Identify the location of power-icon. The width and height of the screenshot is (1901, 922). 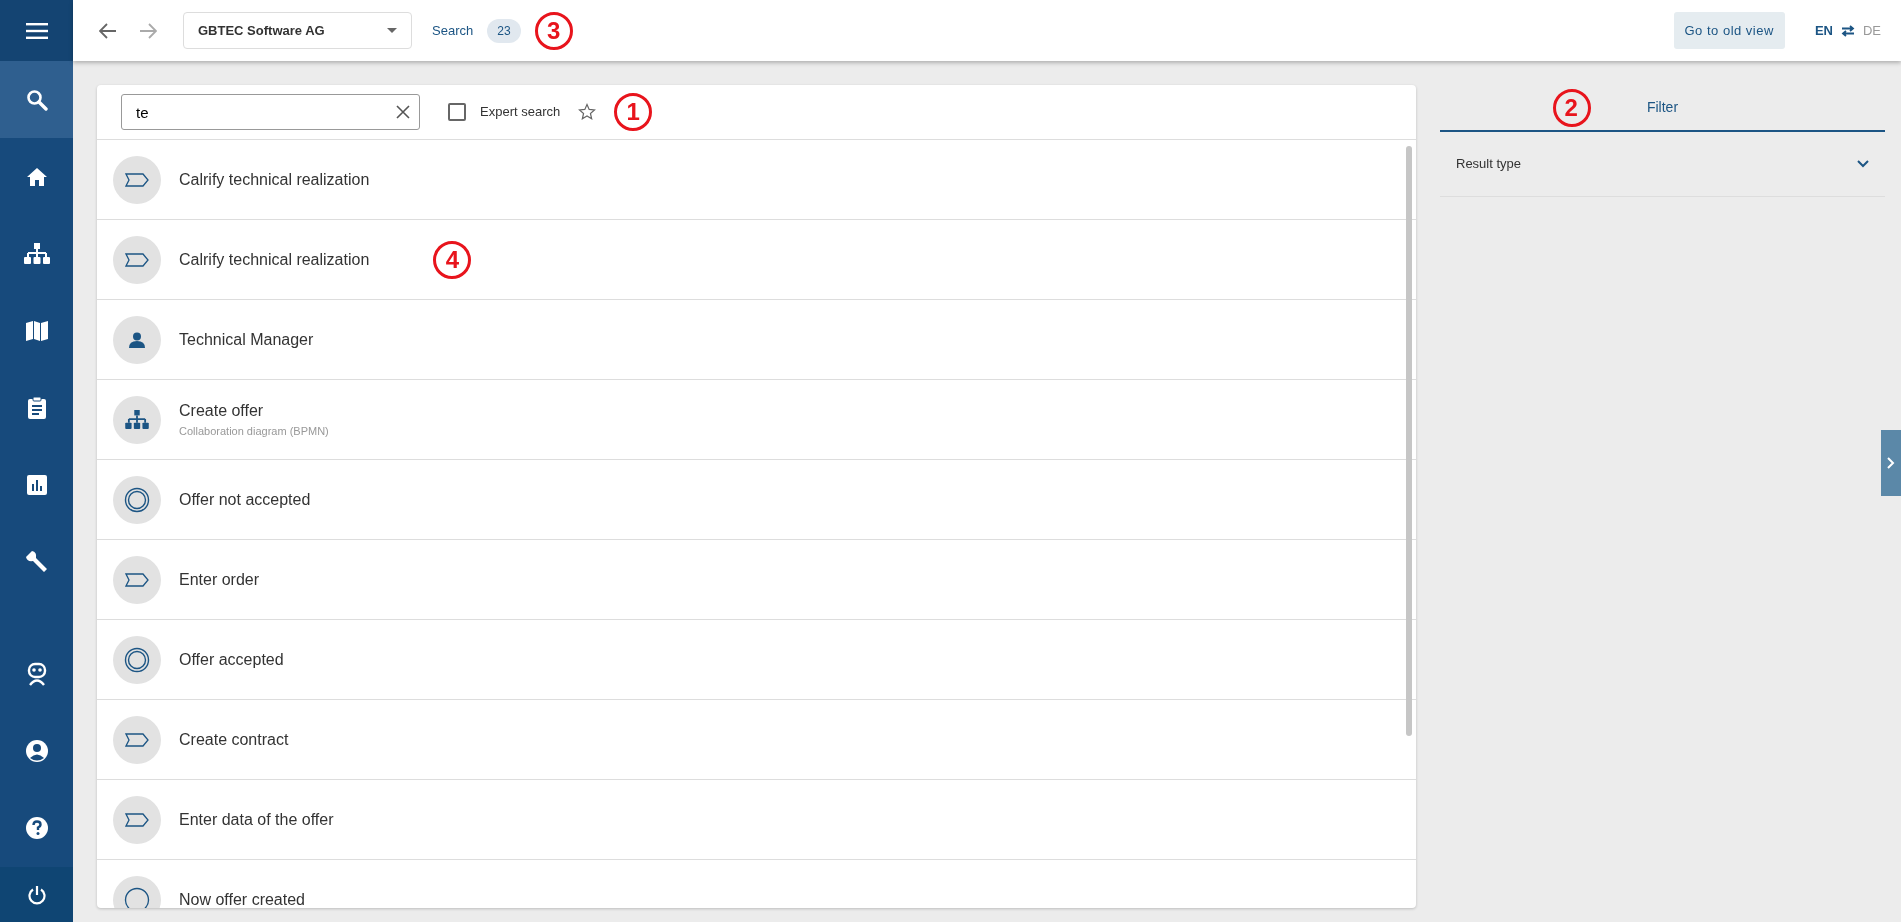
(36, 894).